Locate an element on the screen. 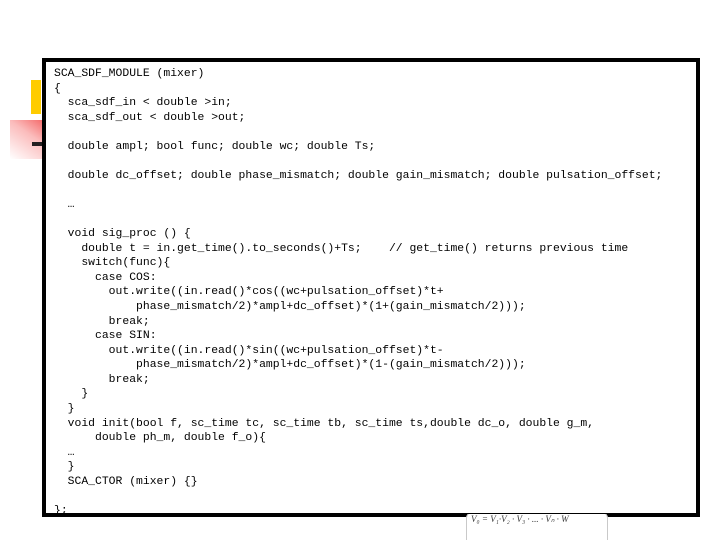 The width and height of the screenshot is (720, 540). equation-text: V₀ = V₁·V₂ · V₃ · ... · Vₙ · W is located at coordinates (520, 519).